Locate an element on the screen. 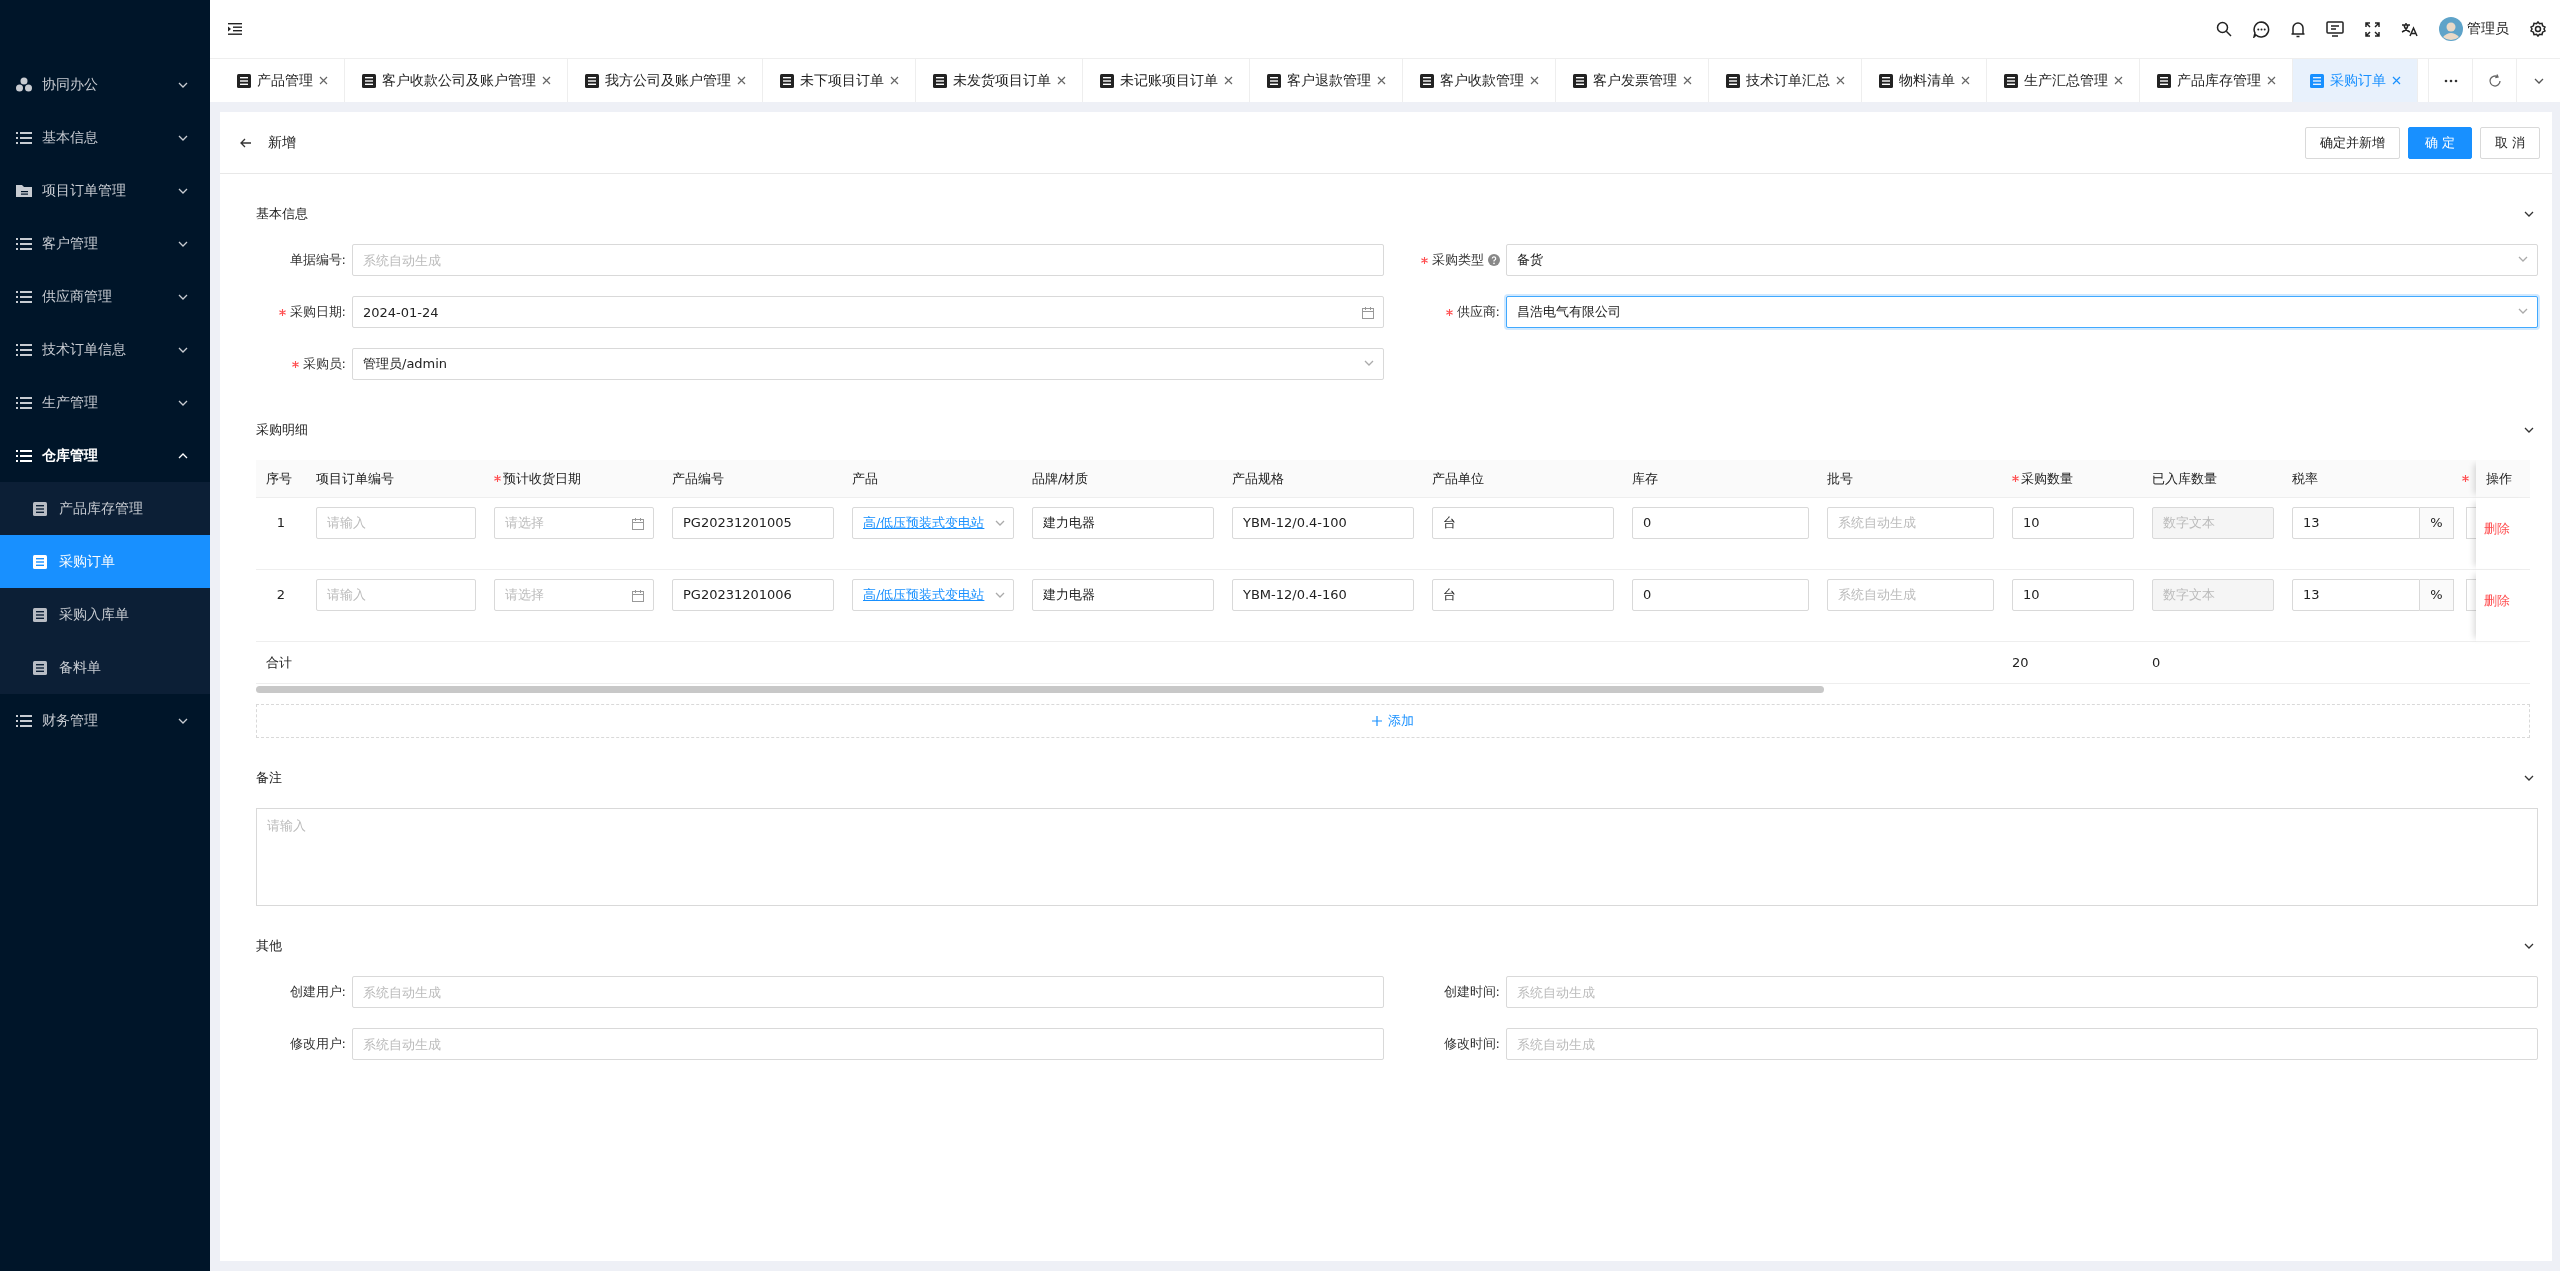  search-icon is located at coordinates (2224, 29).